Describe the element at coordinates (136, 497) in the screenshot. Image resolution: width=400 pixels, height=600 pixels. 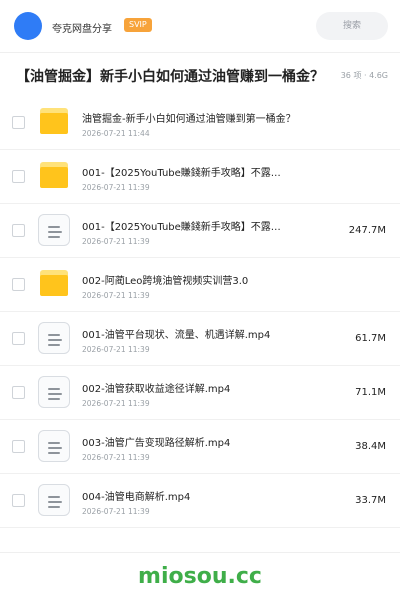
I see `file-name: 004-油管电商解析.mp4` at that location.